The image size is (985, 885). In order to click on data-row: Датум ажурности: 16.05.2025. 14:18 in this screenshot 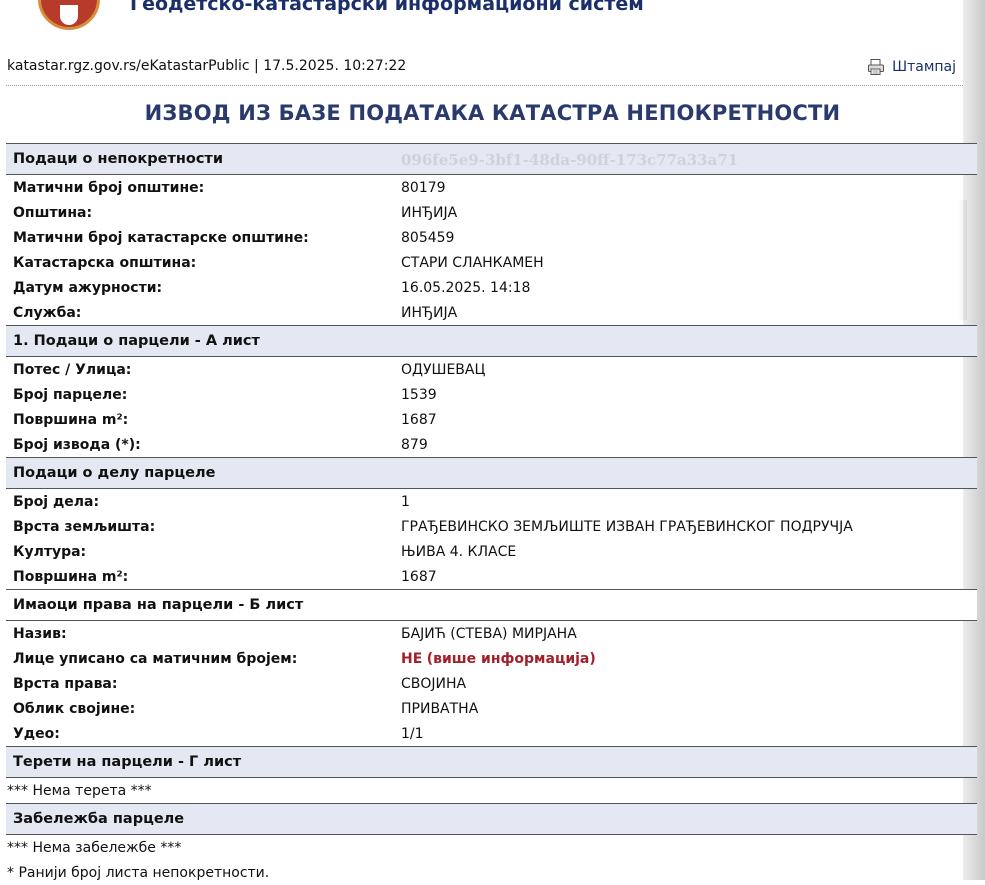, I will do `click(491, 287)`.